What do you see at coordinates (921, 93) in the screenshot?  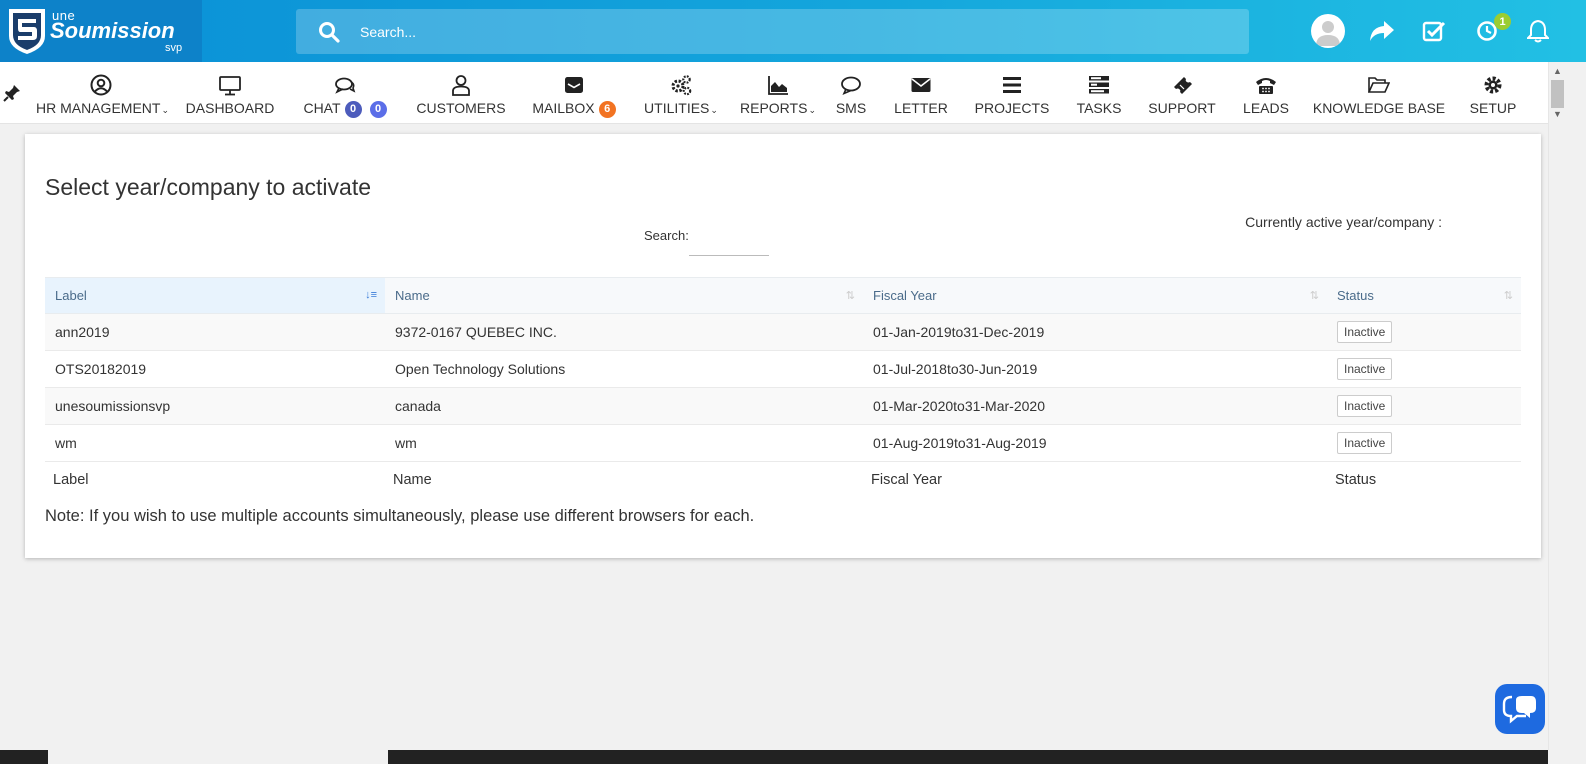 I see `nav-letter: LETTER` at bounding box center [921, 93].